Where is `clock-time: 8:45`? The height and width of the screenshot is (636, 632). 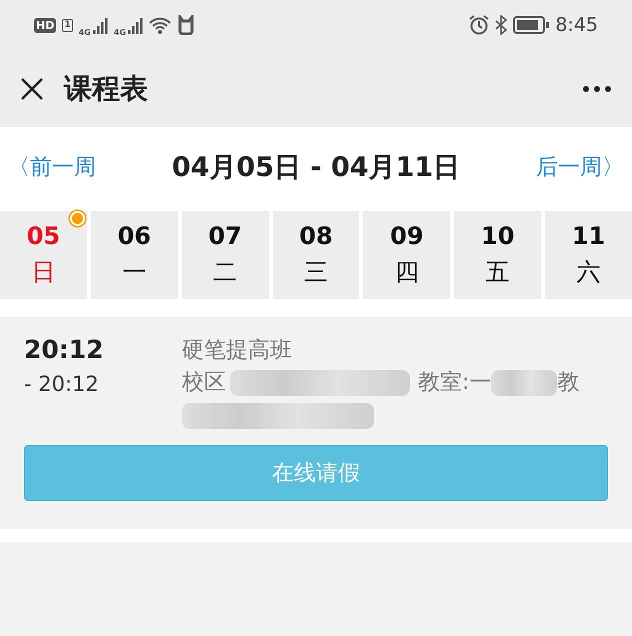
clock-time: 8:45 is located at coordinates (576, 25).